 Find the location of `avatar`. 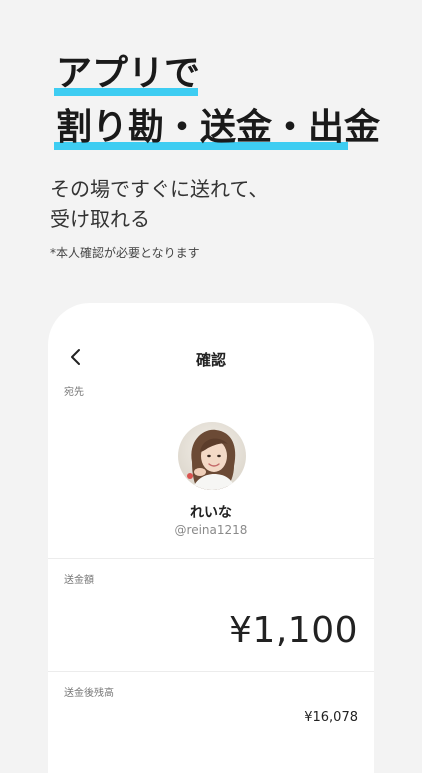

avatar is located at coordinates (212, 456).